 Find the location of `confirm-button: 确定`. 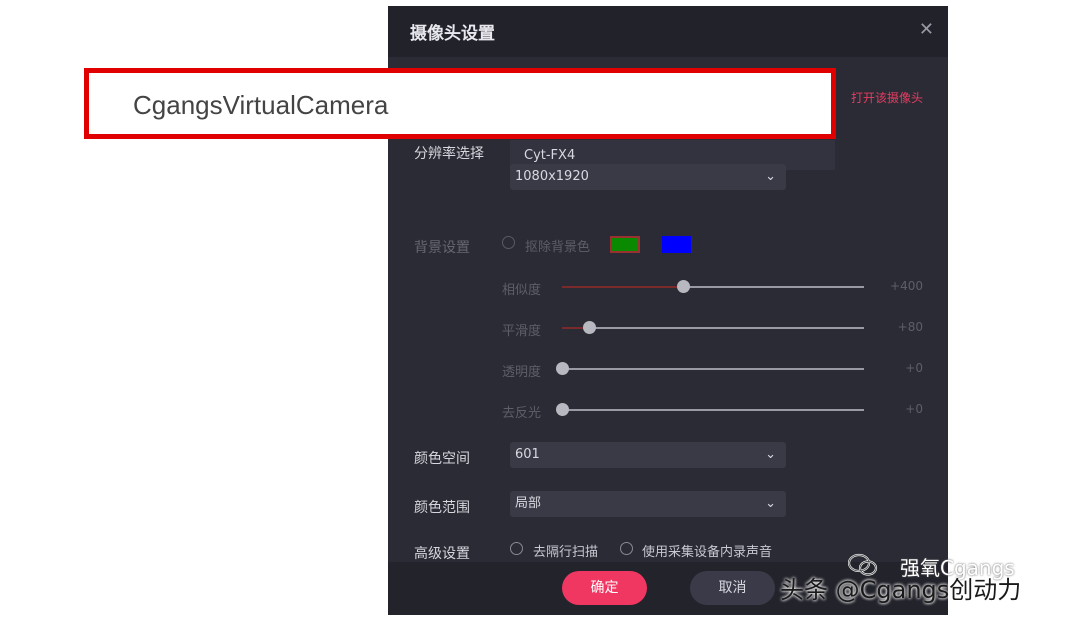

confirm-button: 确定 is located at coordinates (604, 588).